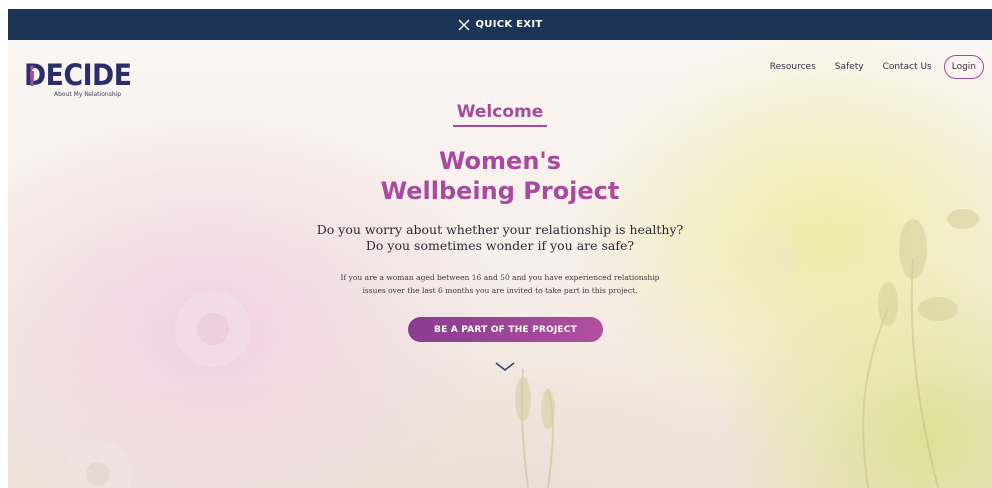 Image resolution: width=992 pixels, height=488 pixels. What do you see at coordinates (963, 67) in the screenshot?
I see `login-button: Login` at bounding box center [963, 67].